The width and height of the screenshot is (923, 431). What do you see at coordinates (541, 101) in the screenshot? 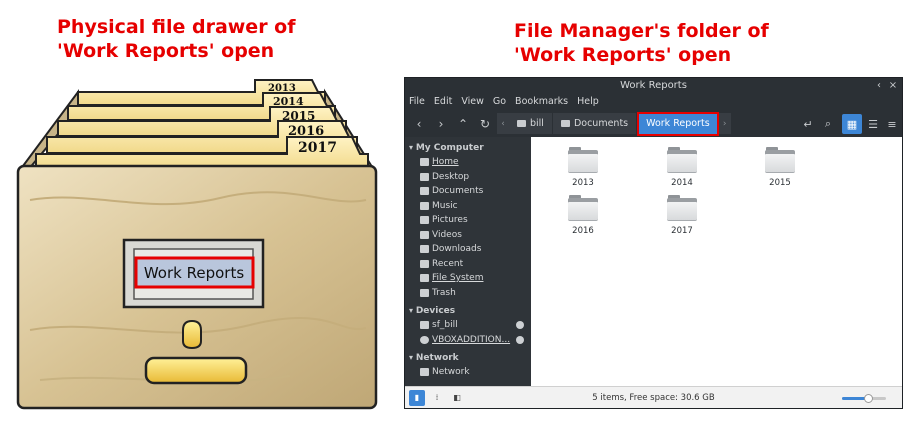
I see `menu-bookmarks: Bookmarks` at bounding box center [541, 101].